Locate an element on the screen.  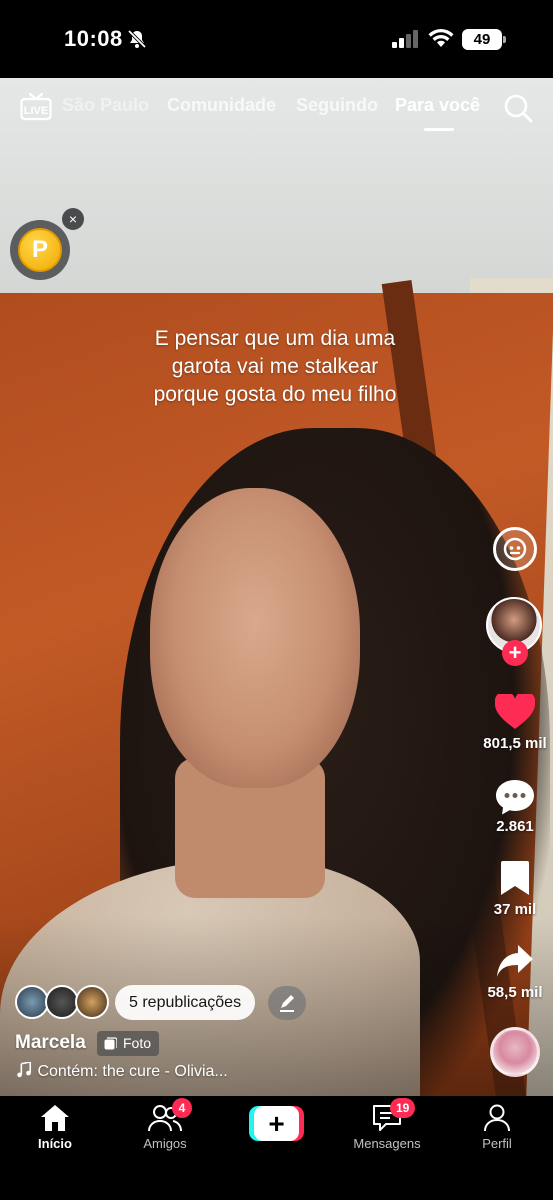
tab-para-voce: Para você is located at coordinates (437, 105).